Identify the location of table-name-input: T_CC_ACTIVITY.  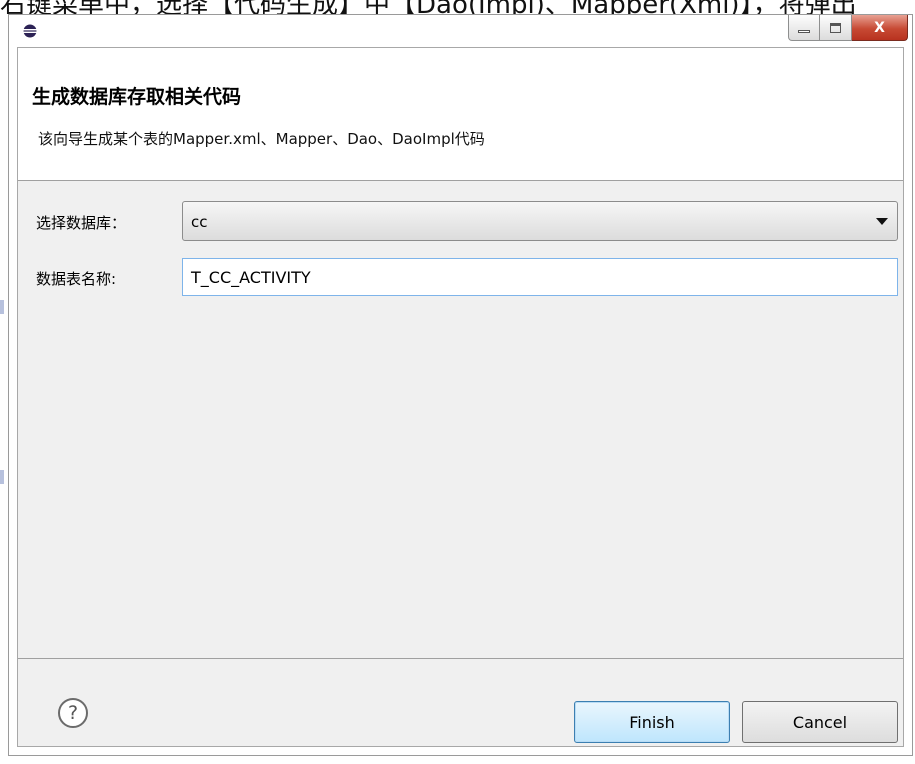
(540, 277).